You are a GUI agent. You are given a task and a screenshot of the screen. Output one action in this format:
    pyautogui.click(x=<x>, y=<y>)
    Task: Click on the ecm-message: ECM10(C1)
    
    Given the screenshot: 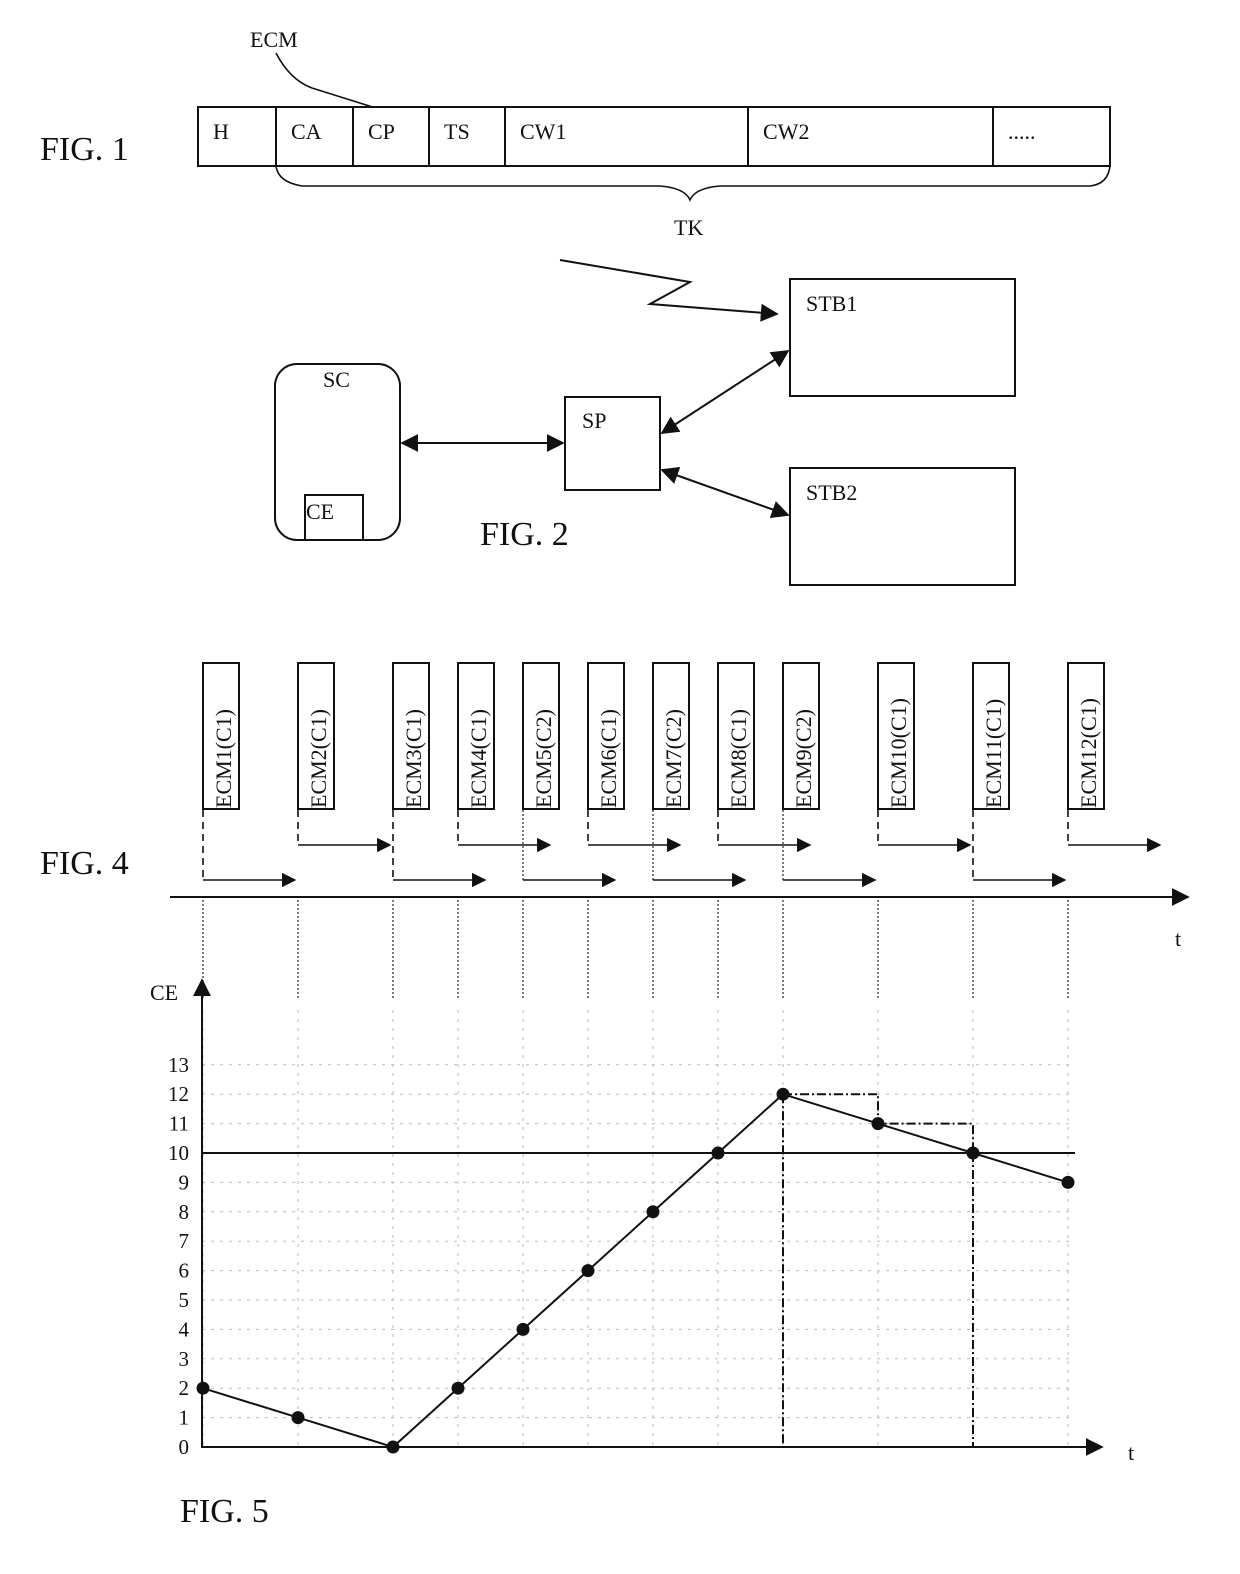 What is the action you would take?
    pyautogui.click(x=924, y=831)
    